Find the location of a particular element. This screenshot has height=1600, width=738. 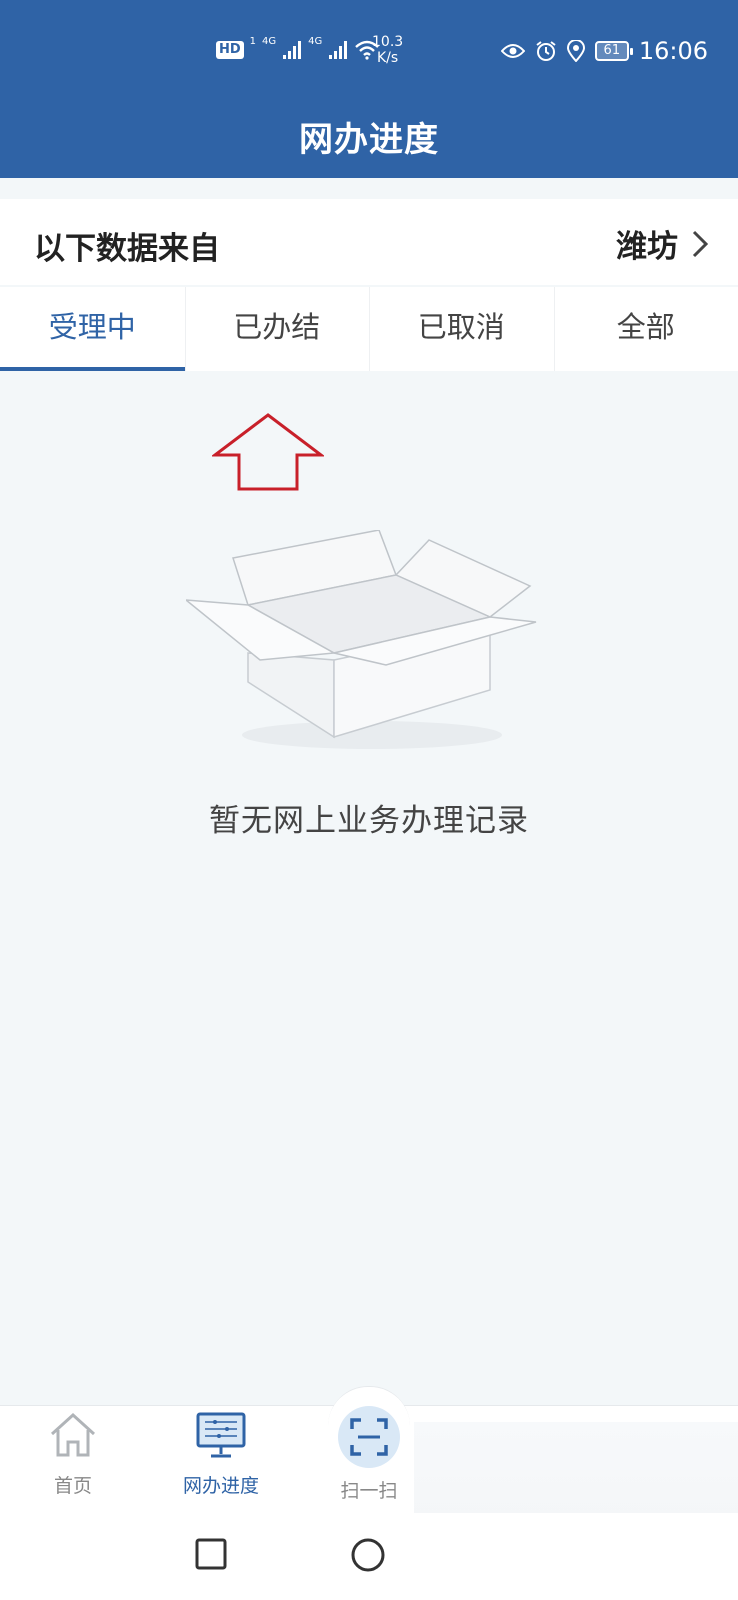

annotation-arrow-icon is located at coordinates (268, 452).